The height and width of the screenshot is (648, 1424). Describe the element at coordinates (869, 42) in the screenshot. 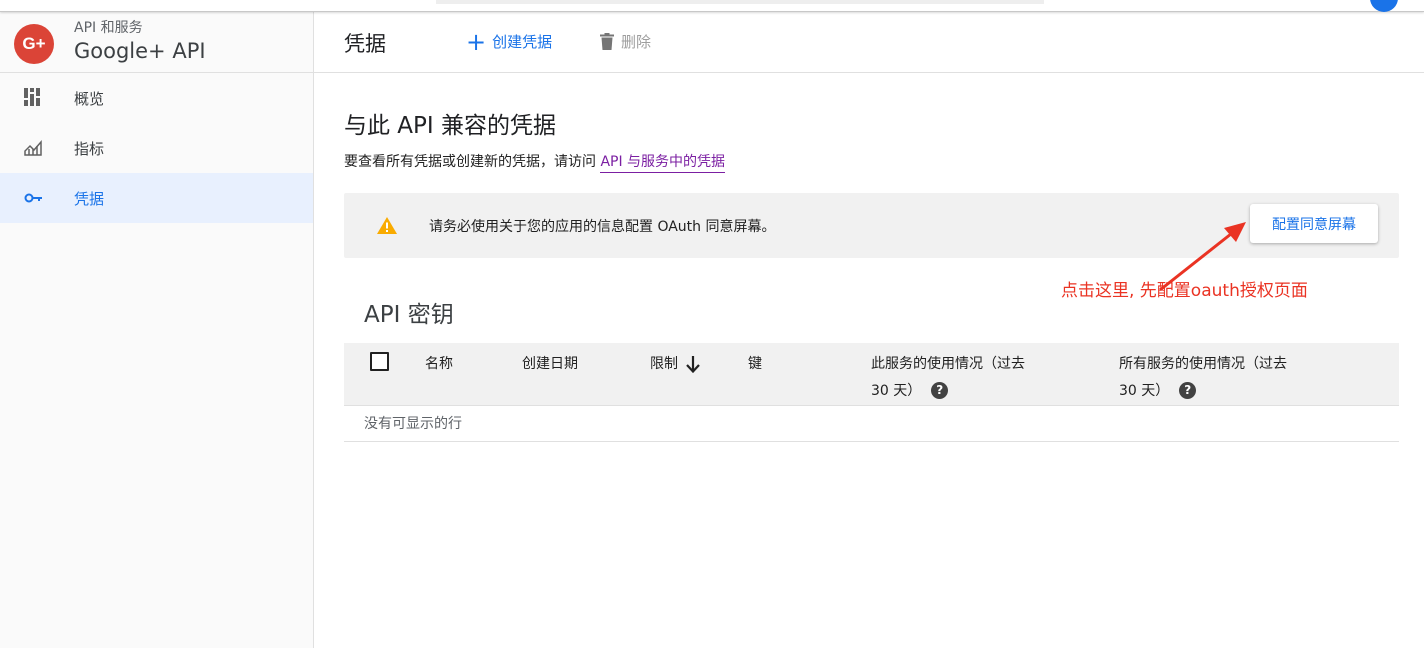

I see `page-header: 凭据 + 创建凭据 删除` at that location.